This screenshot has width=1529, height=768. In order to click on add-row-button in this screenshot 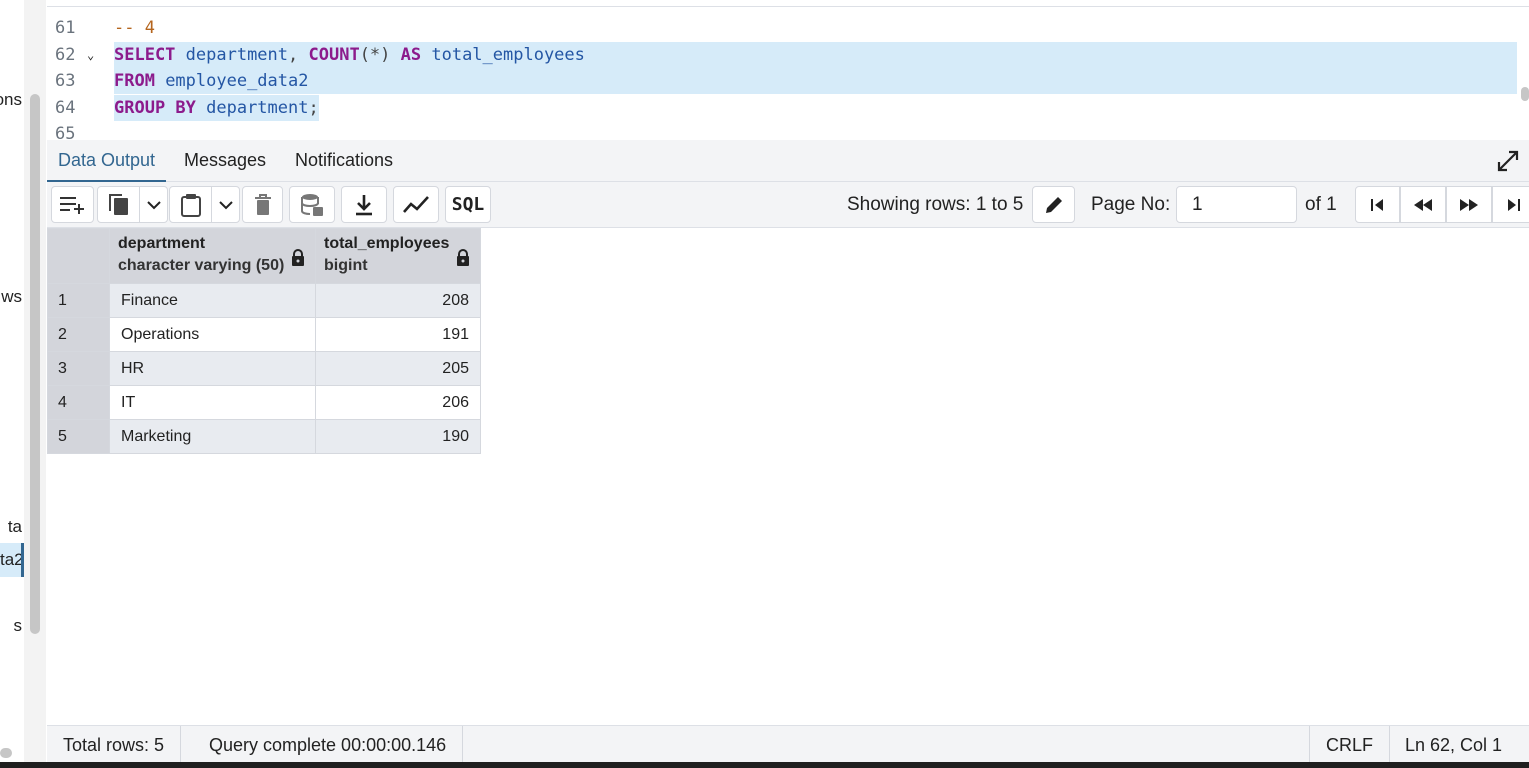, I will do `click(72, 204)`.